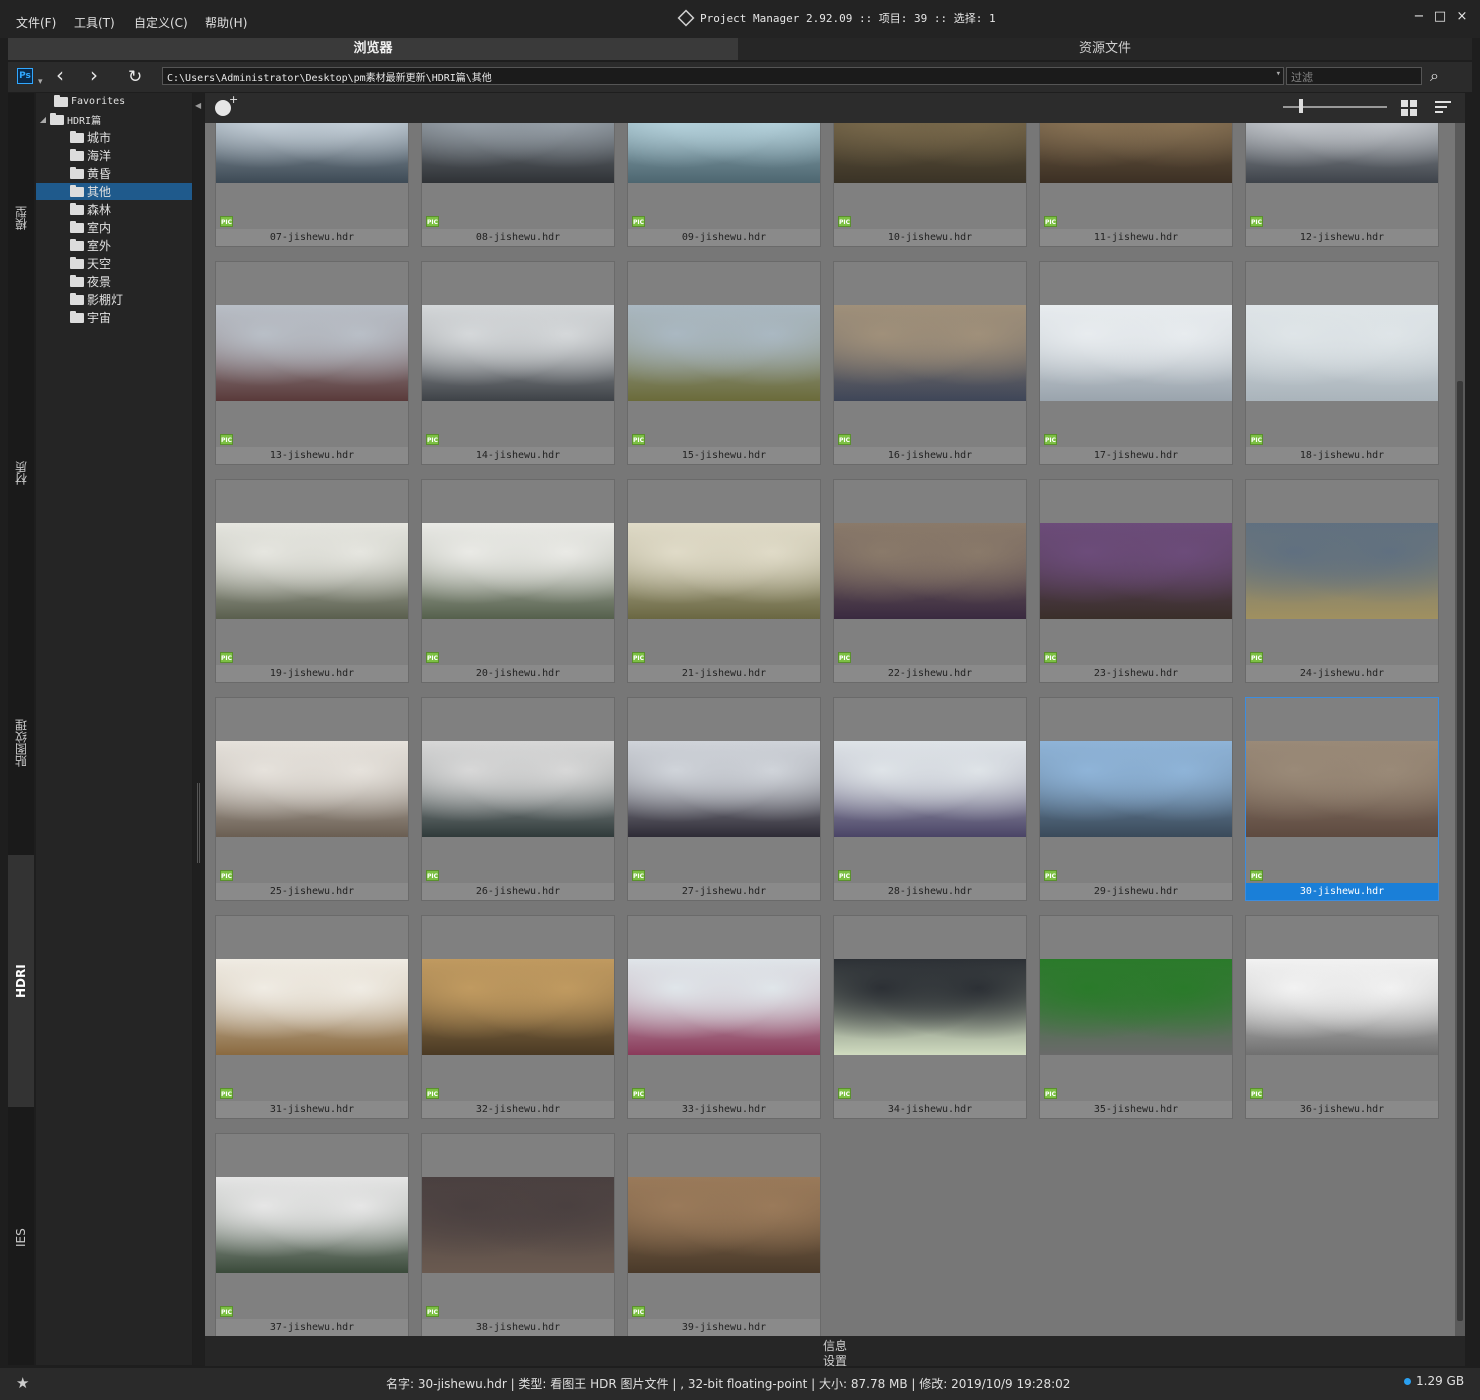  Describe the element at coordinates (1136, 1017) in the screenshot. I see `asset-card: PIC 35-jishewu.hdr` at that location.